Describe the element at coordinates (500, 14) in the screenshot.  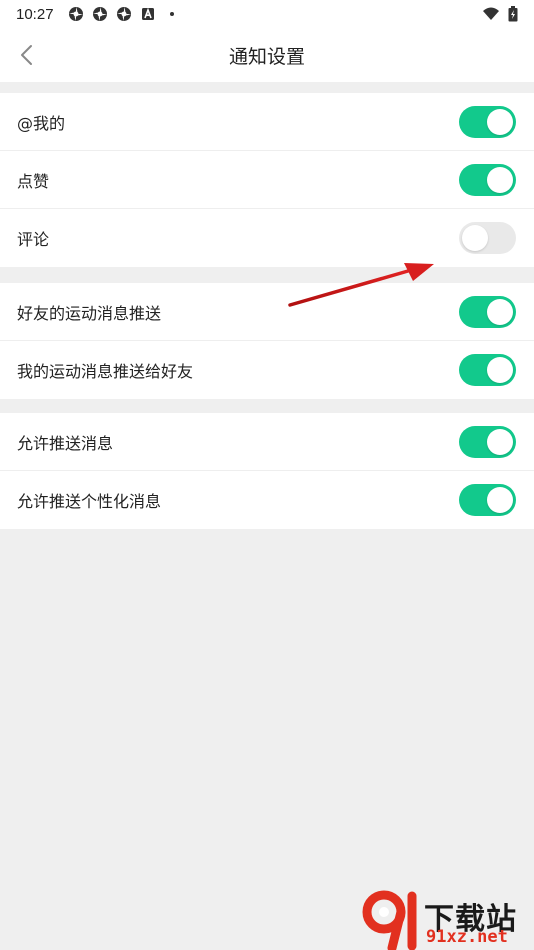
I see `status-icons-right` at that location.